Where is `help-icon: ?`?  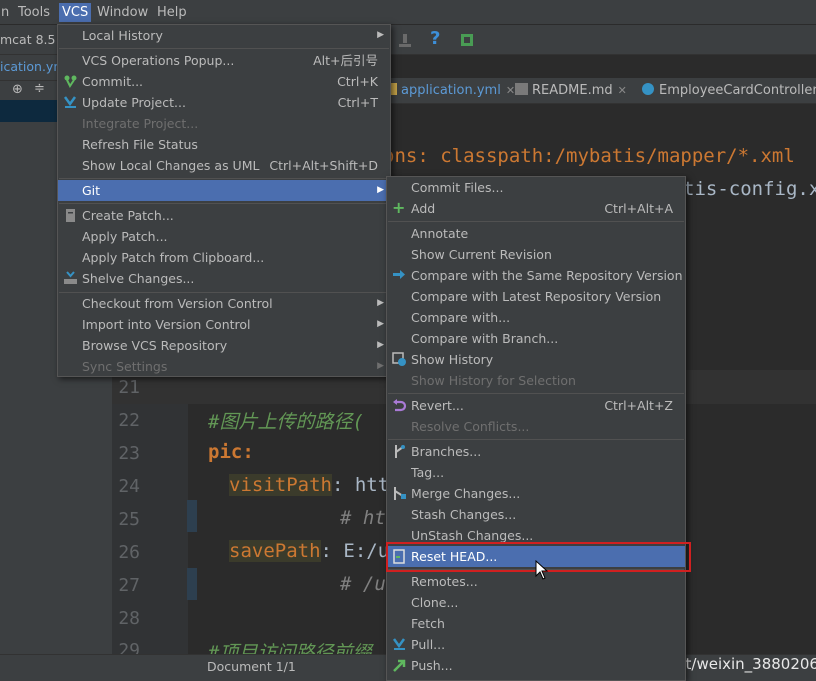 help-icon: ? is located at coordinates (435, 38).